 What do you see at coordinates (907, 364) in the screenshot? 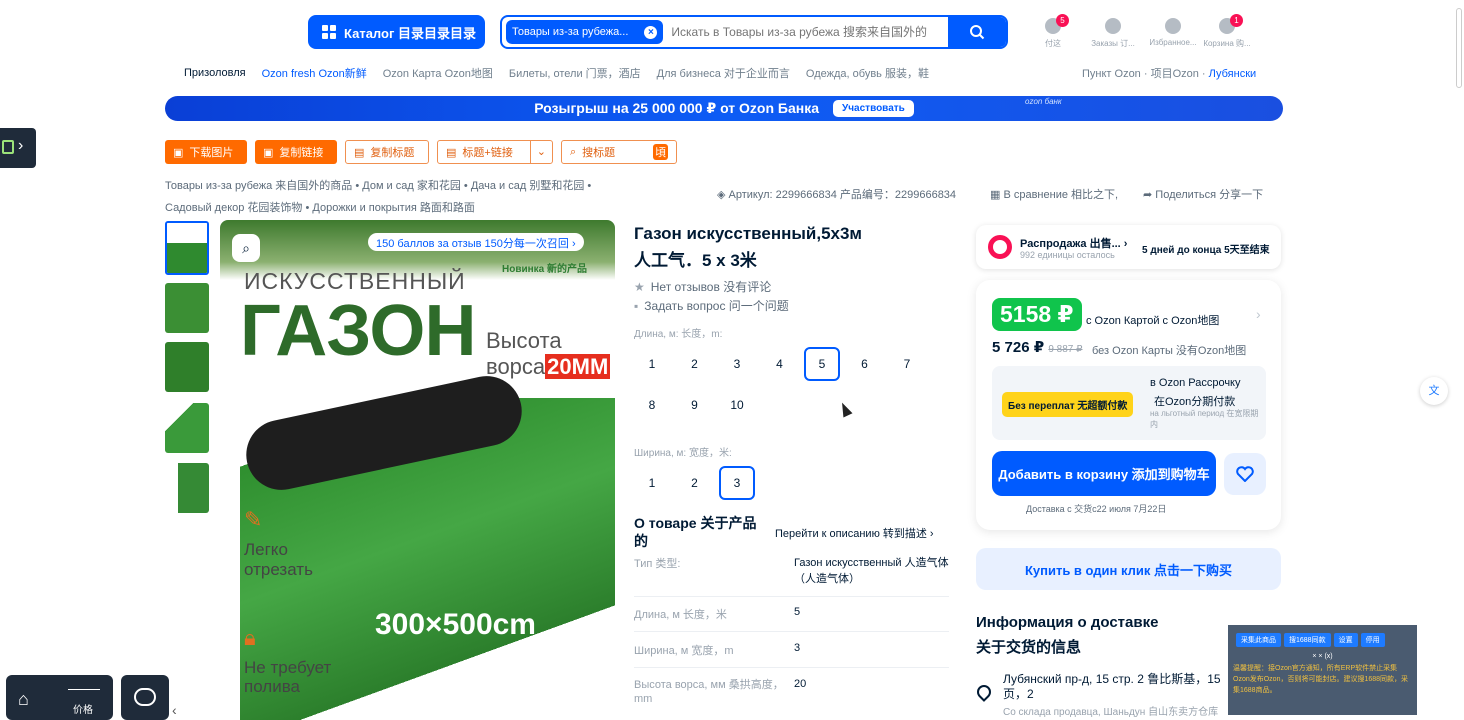
I see `option-7: 7` at bounding box center [907, 364].